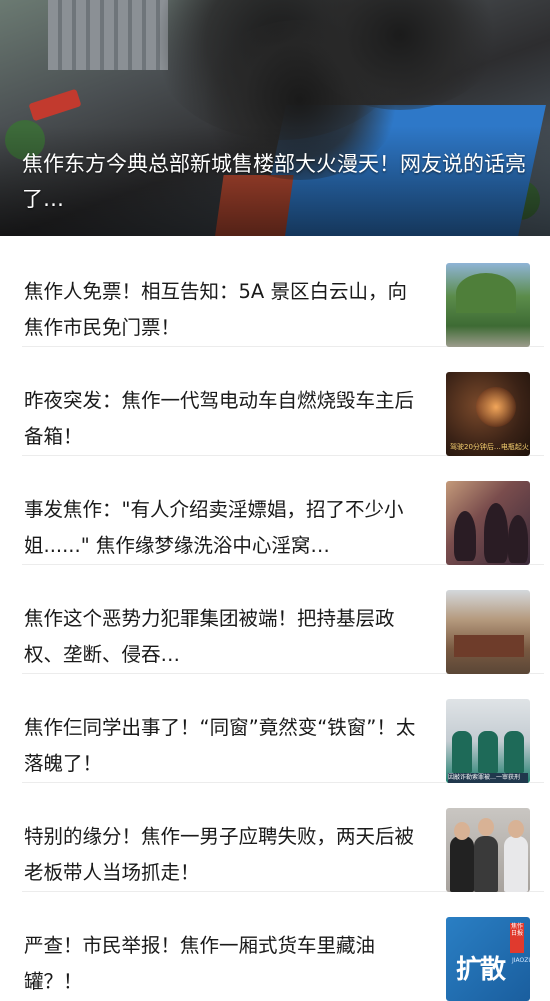 The height and width of the screenshot is (1001, 550). Describe the element at coordinates (489, 447) in the screenshot. I see `thumb-caption: 驾驶20分钟后…电瓶起火` at that location.